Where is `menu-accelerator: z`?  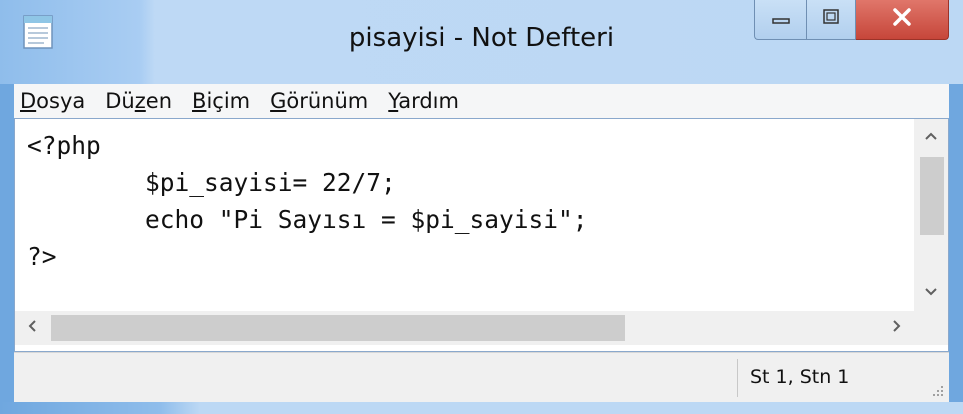
menu-accelerator: z is located at coordinates (140, 101).